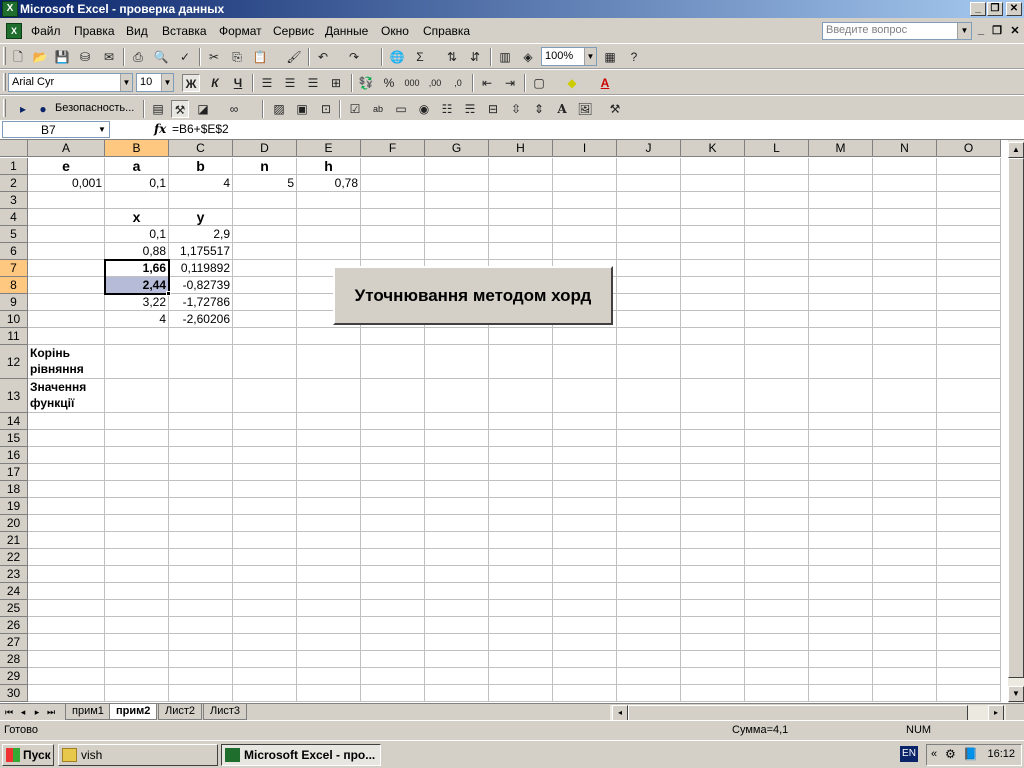  I want to click on cell-c2: 4, so click(201, 183).